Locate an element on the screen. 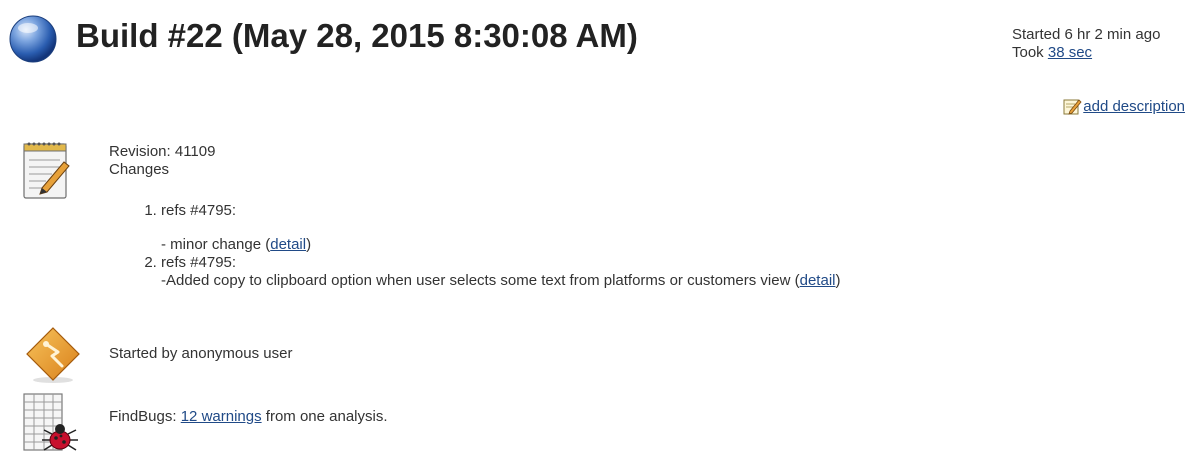 Image resolution: width=1192 pixels, height=452 pixels. started-by: Started by anonymous user is located at coordinates (201, 353).